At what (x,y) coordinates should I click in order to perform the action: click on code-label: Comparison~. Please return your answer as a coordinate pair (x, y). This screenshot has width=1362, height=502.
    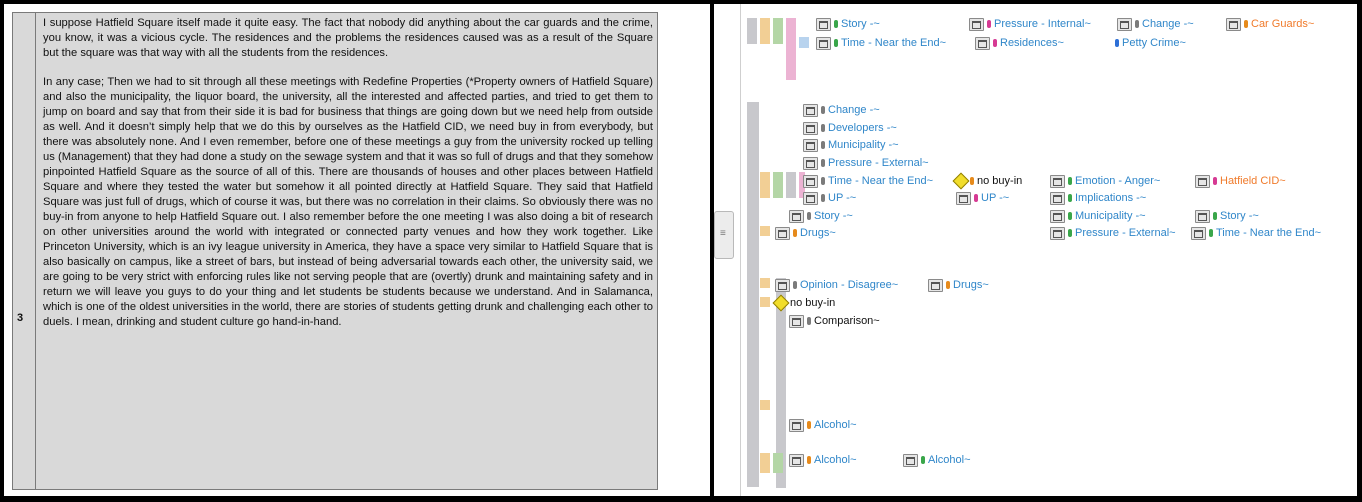
    Looking at the image, I should click on (847, 321).